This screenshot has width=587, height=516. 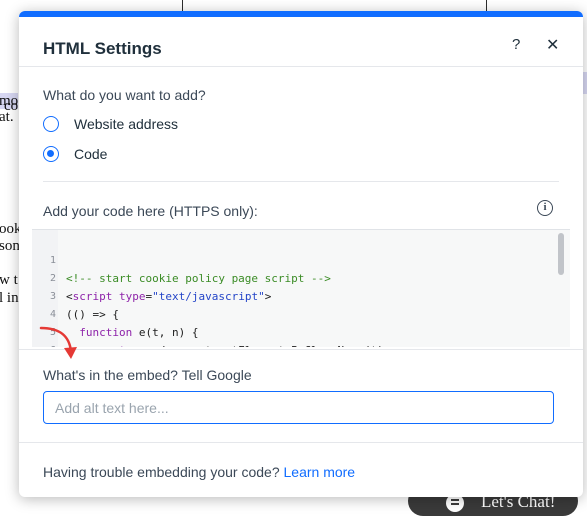 What do you see at coordinates (198, 278) in the screenshot?
I see `code-text: <!-- start cookie policy page script -->` at bounding box center [198, 278].